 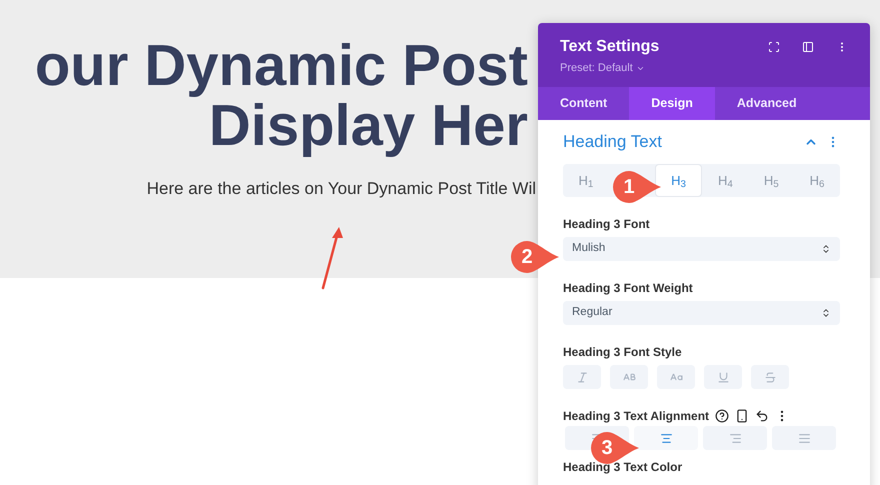 I want to click on panel-title: Text Settings, so click(x=610, y=47).